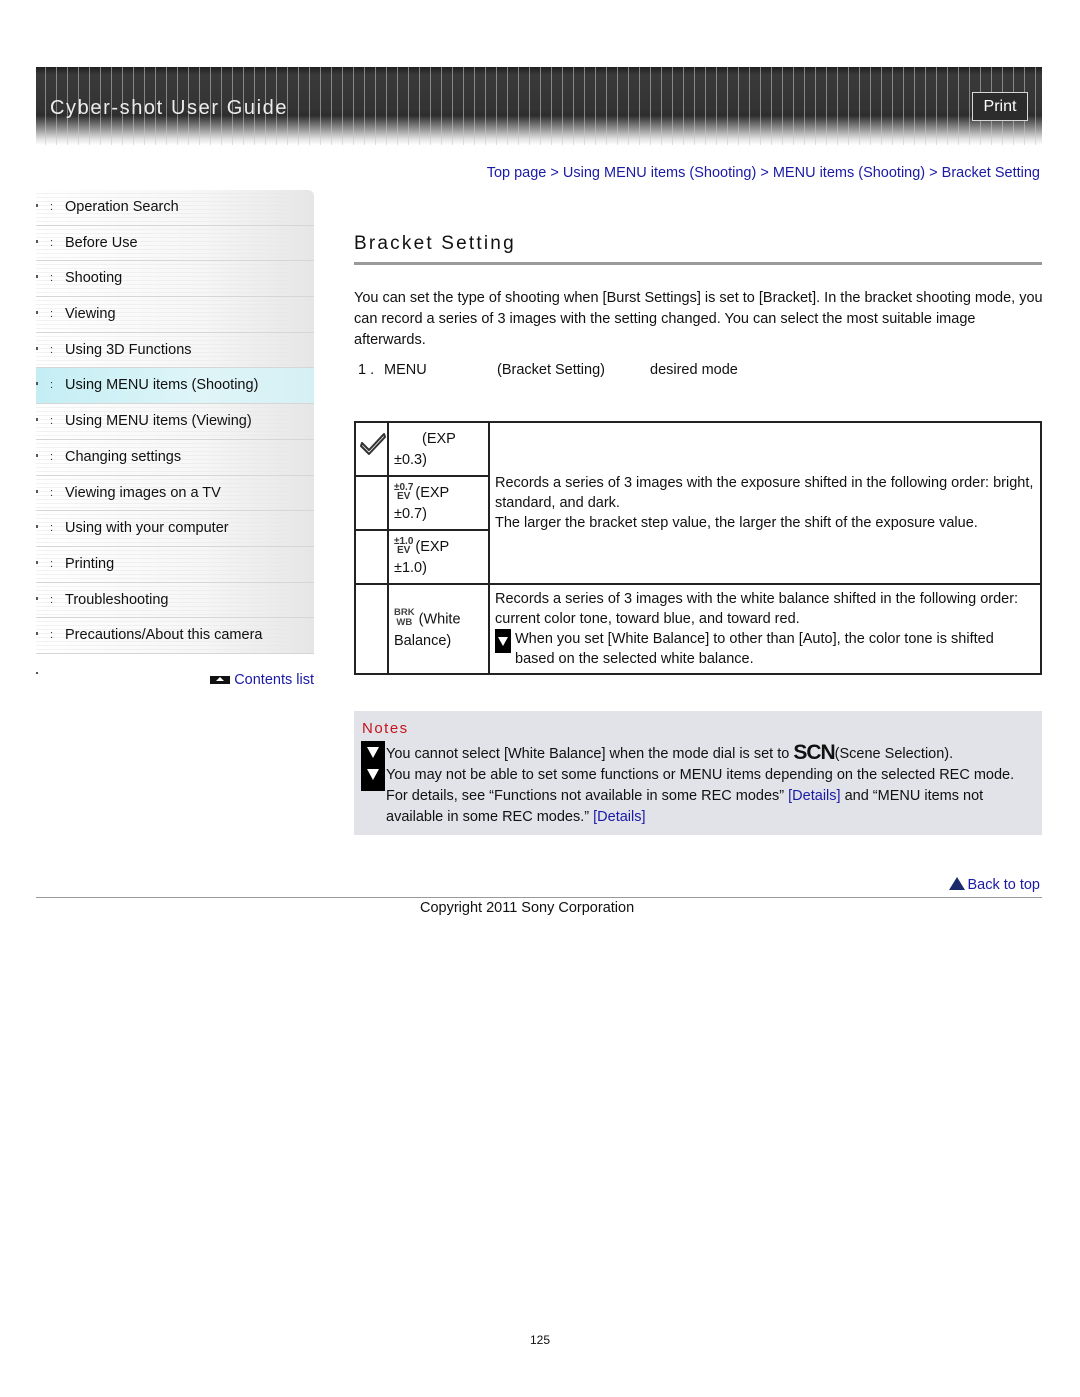 The width and height of the screenshot is (1080, 1397). I want to click on scn-mode-icon: SCN, so click(814, 752).